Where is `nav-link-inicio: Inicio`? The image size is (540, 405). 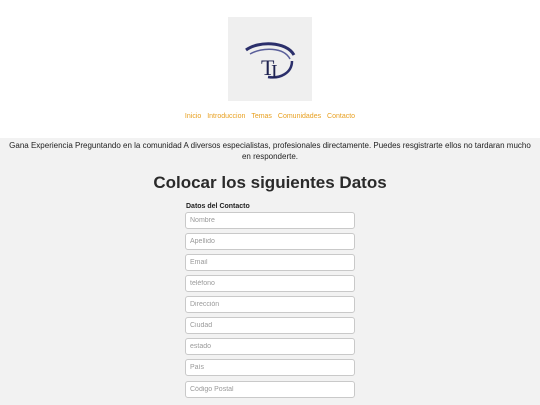
nav-link-inicio: Inicio is located at coordinates (193, 116).